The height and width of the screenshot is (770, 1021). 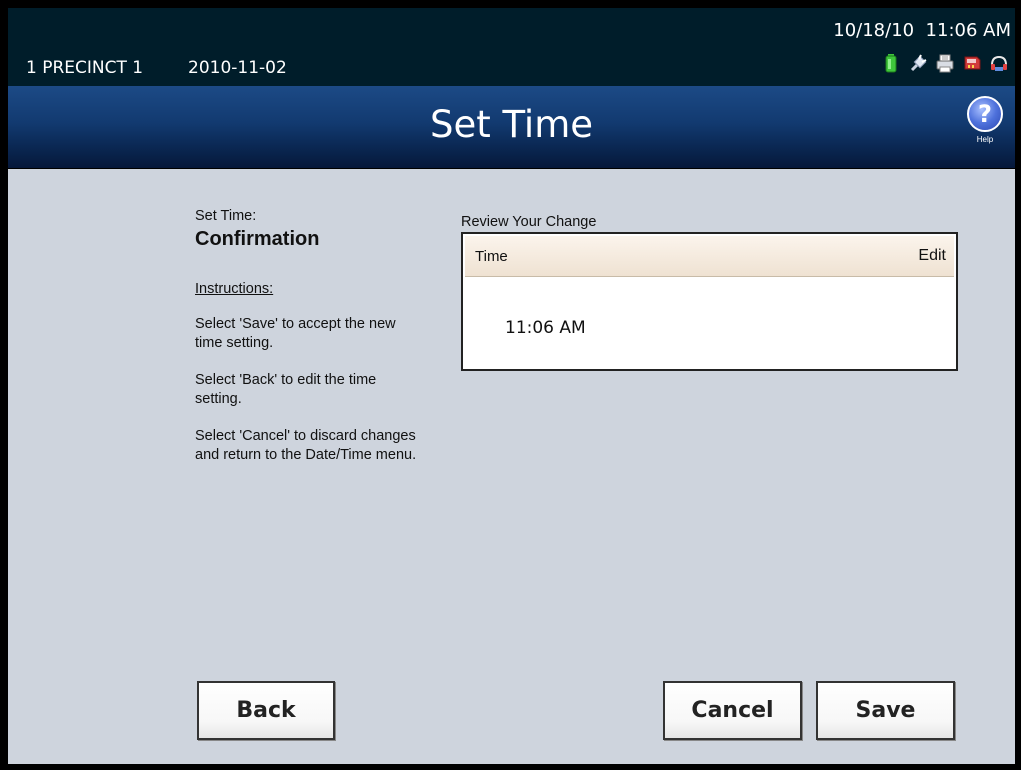 What do you see at coordinates (985, 114) in the screenshot?
I see `help-icon: ?` at bounding box center [985, 114].